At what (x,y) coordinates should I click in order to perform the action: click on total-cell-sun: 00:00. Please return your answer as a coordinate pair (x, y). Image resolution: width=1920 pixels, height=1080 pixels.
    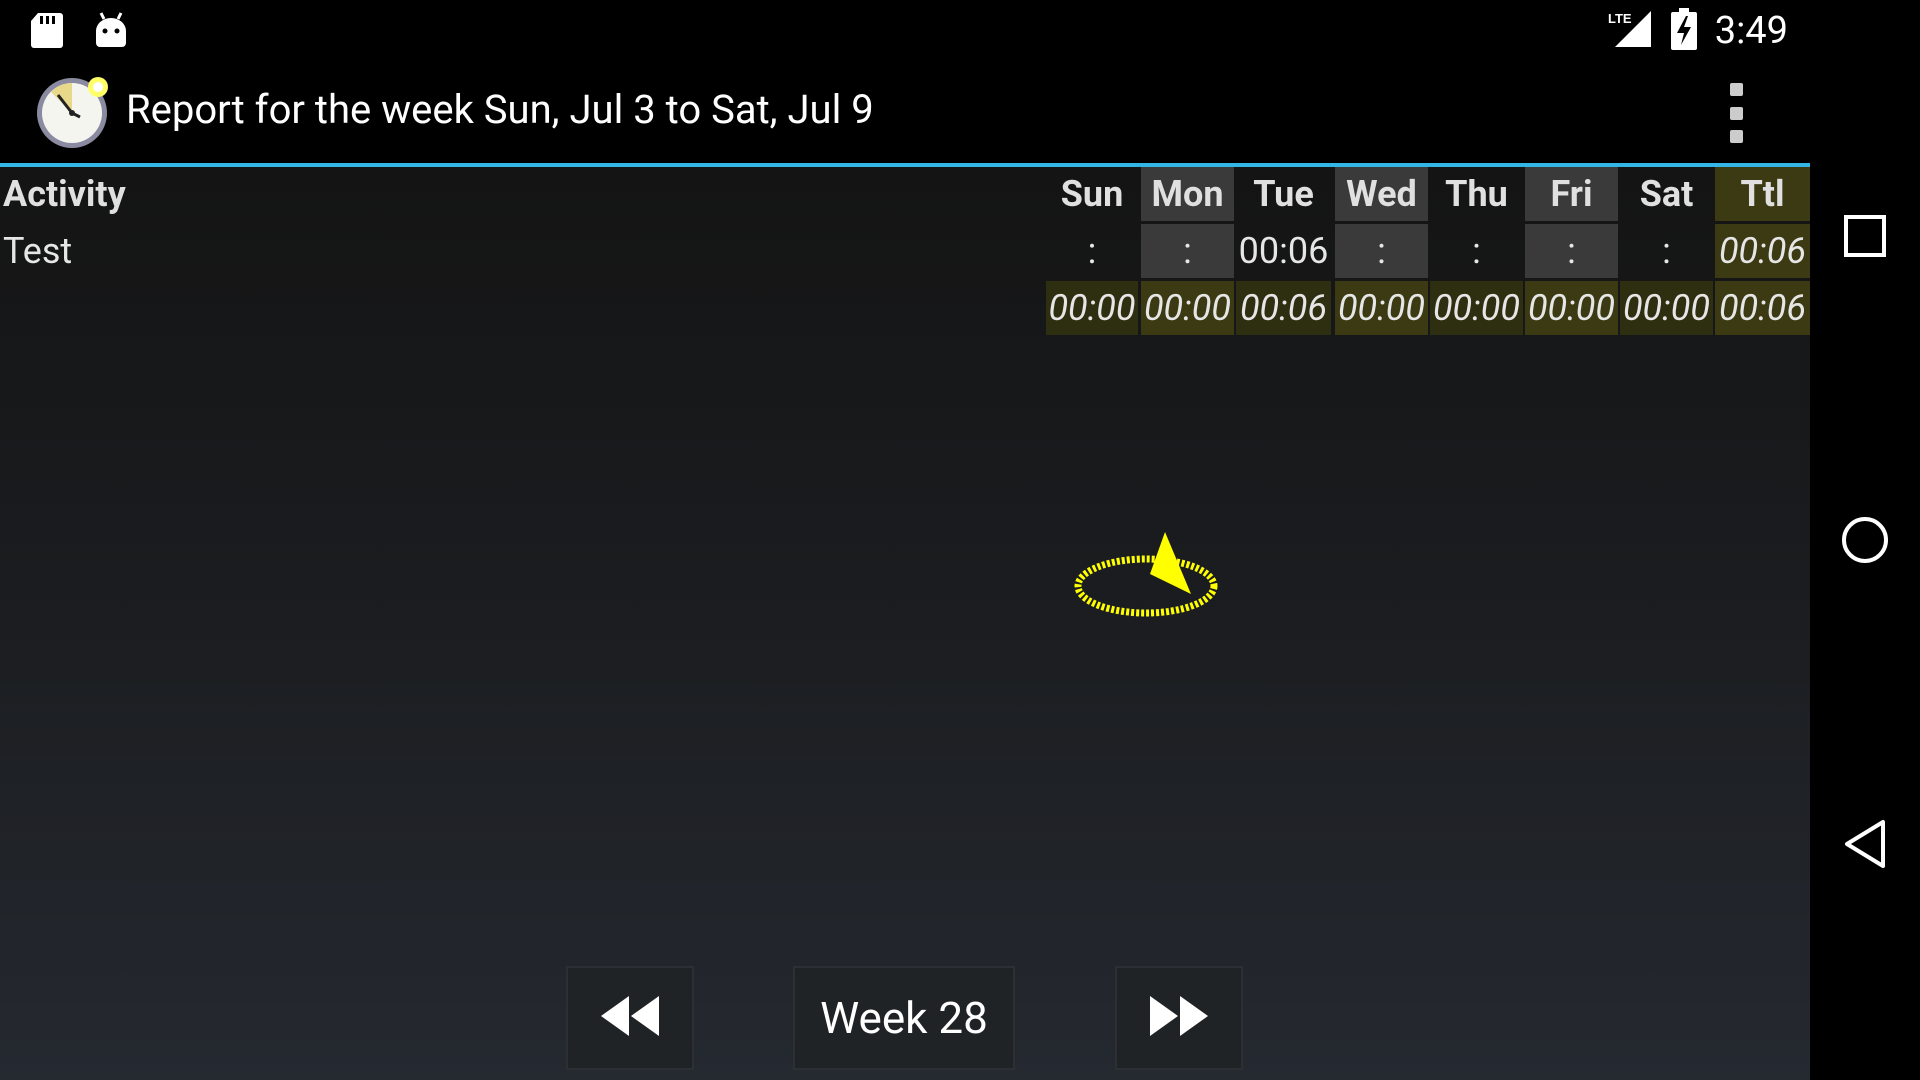
    Looking at the image, I should click on (1092, 308).